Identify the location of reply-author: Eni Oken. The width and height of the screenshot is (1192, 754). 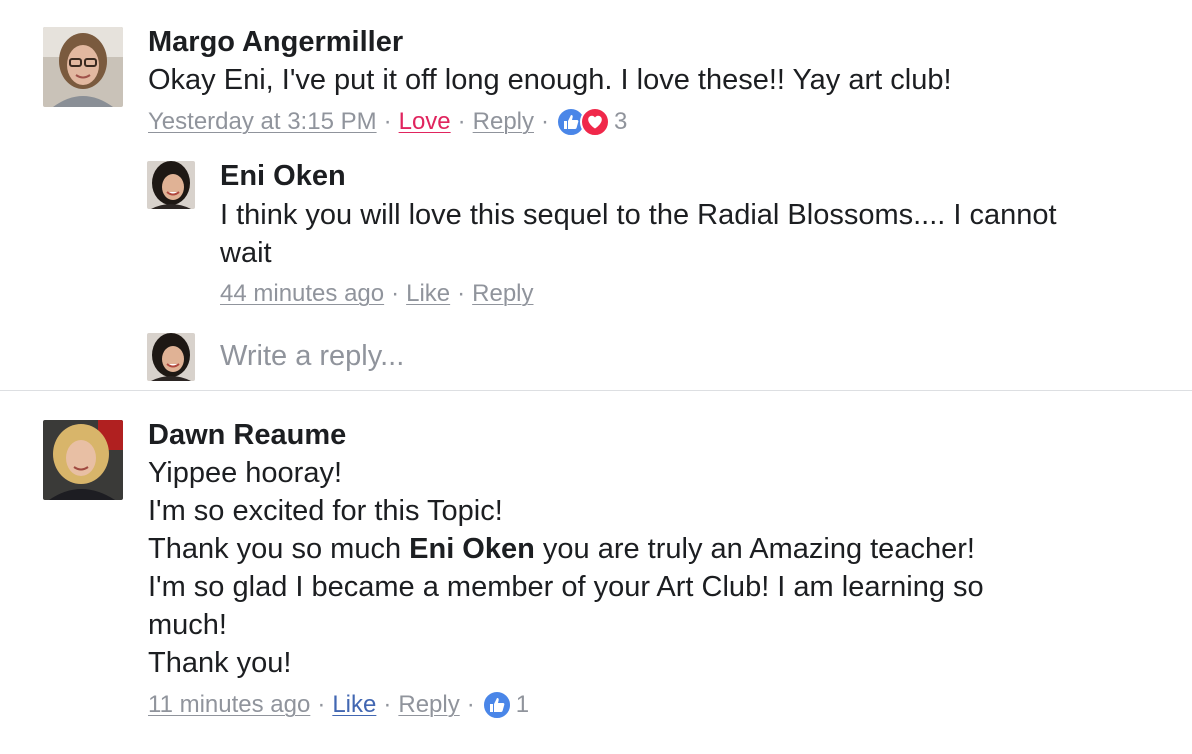
(283, 176).